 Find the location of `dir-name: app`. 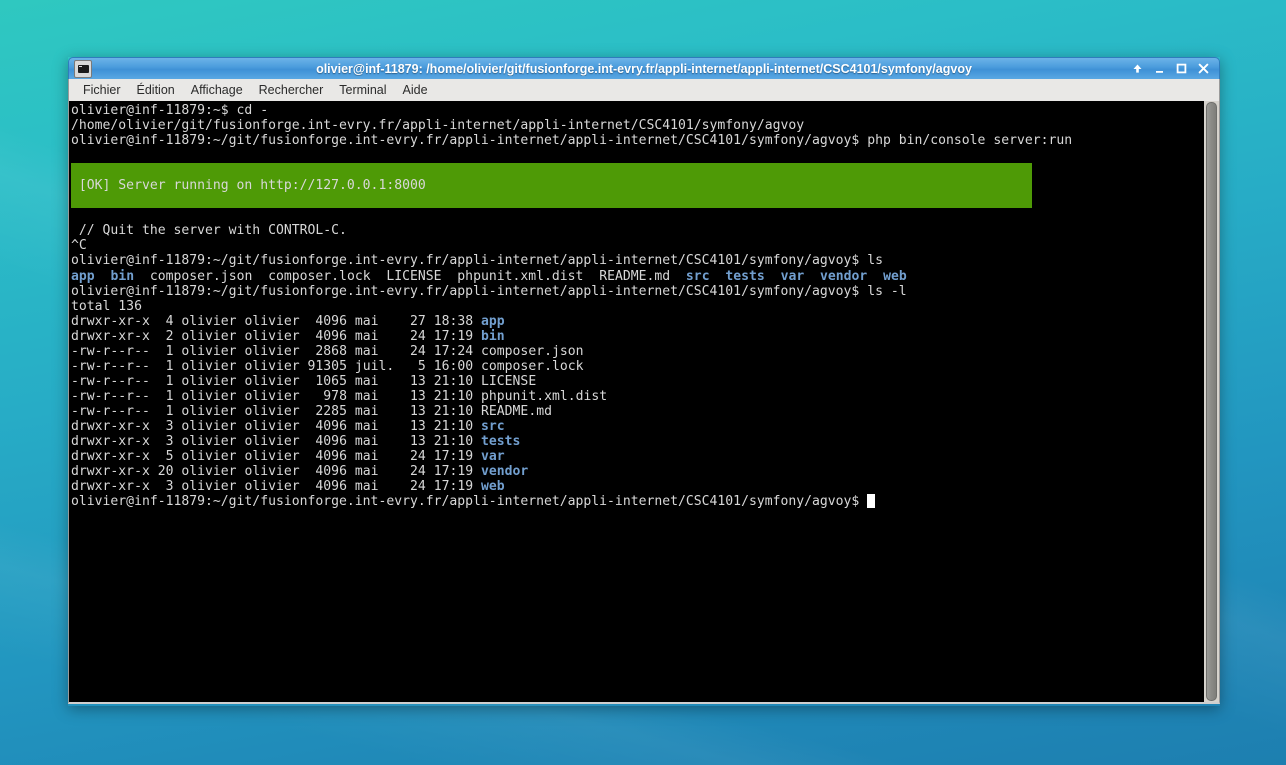

dir-name: app is located at coordinates (83, 276).